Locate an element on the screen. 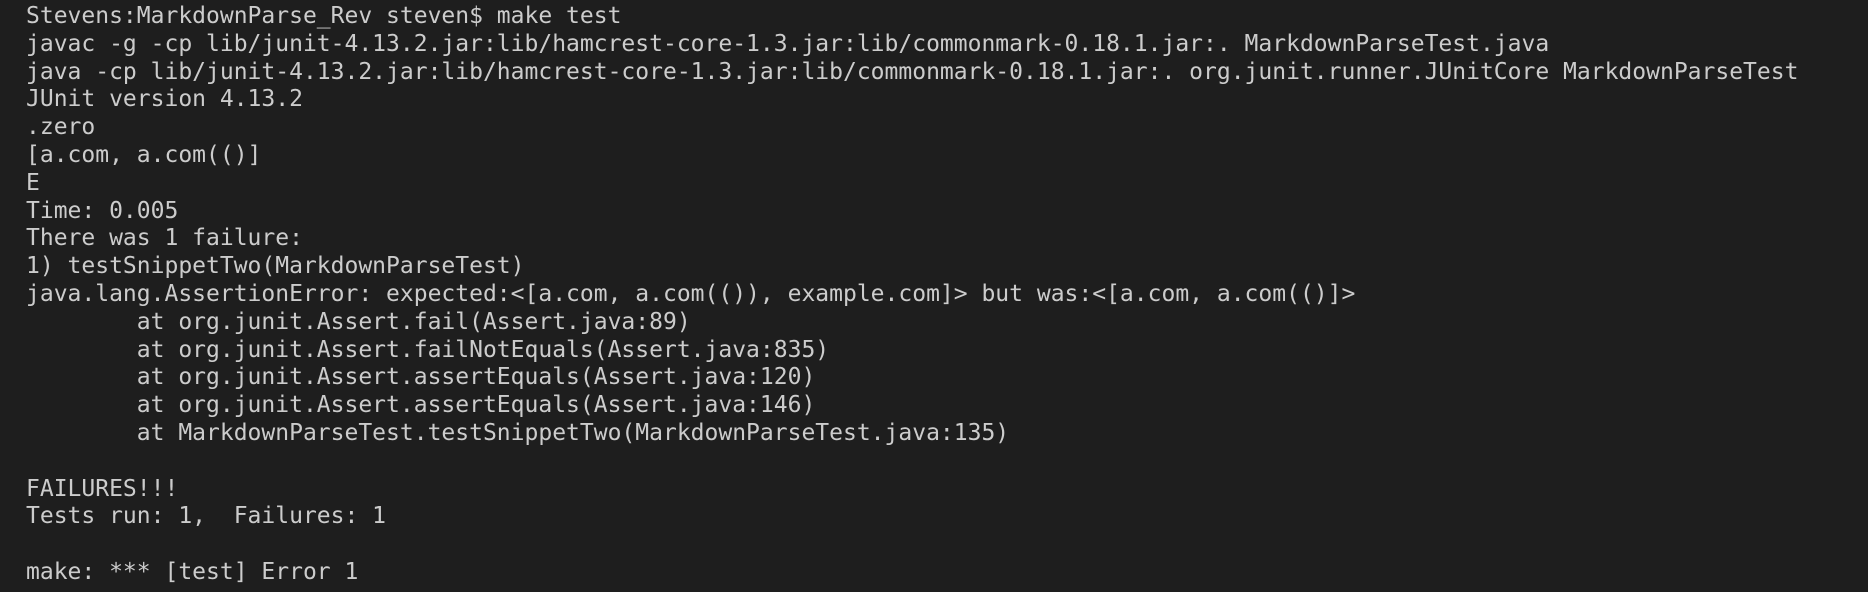  output-line: E is located at coordinates (33, 182).